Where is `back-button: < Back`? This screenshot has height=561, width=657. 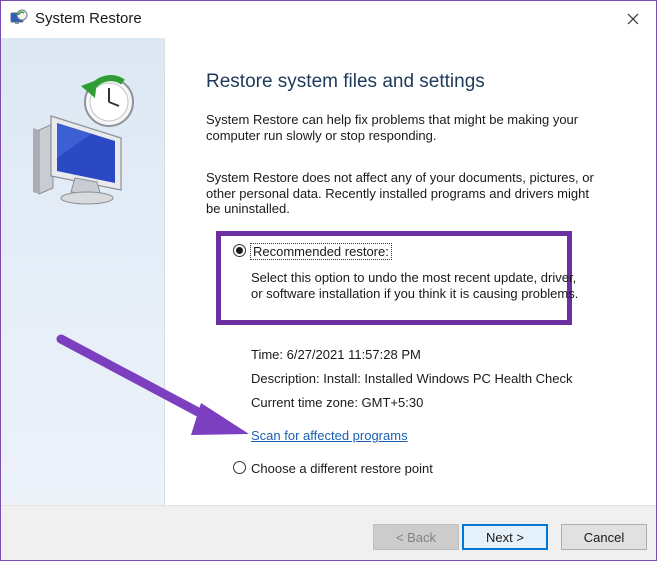 back-button: < Back is located at coordinates (416, 537).